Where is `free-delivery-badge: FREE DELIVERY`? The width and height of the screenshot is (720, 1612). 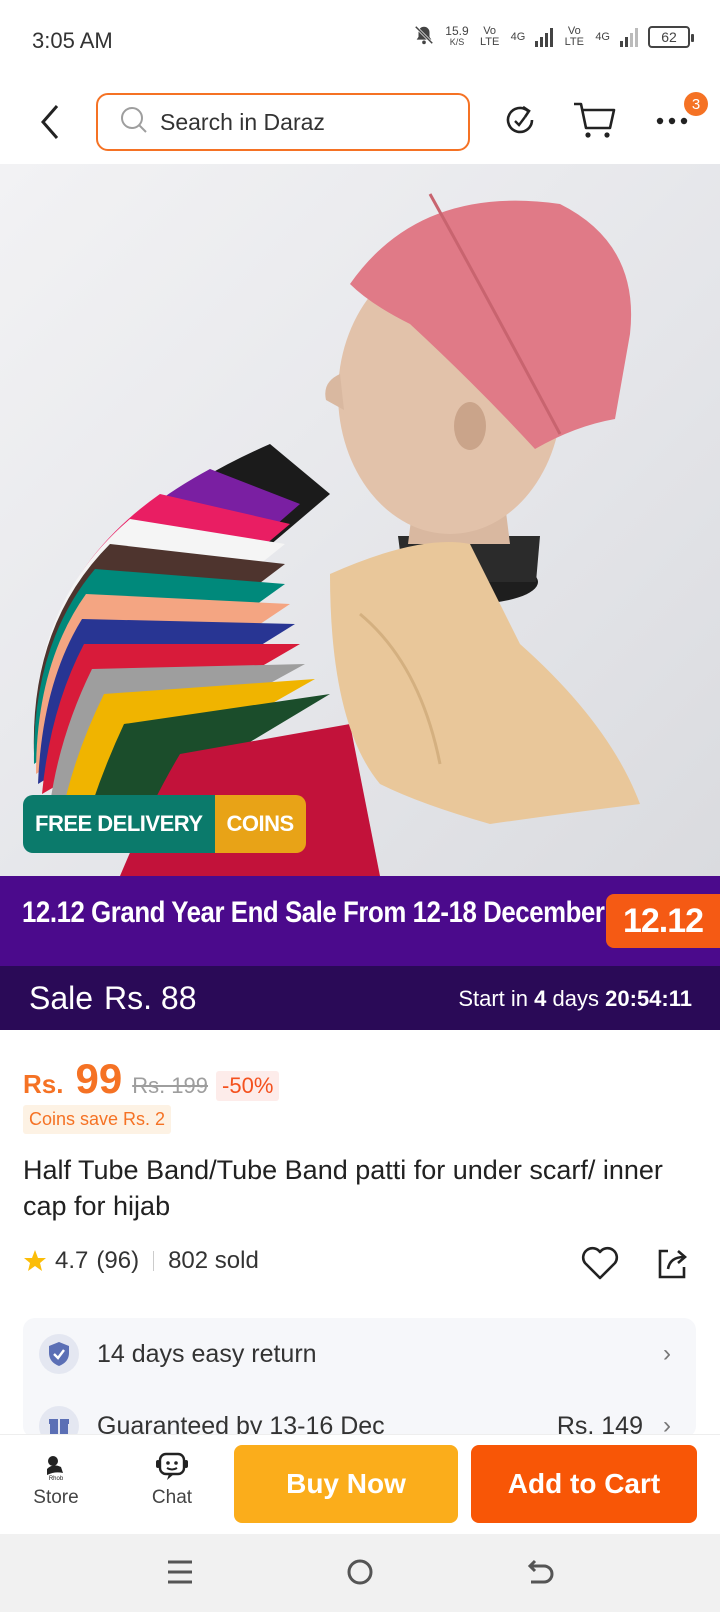 free-delivery-badge: FREE DELIVERY is located at coordinates (119, 824).